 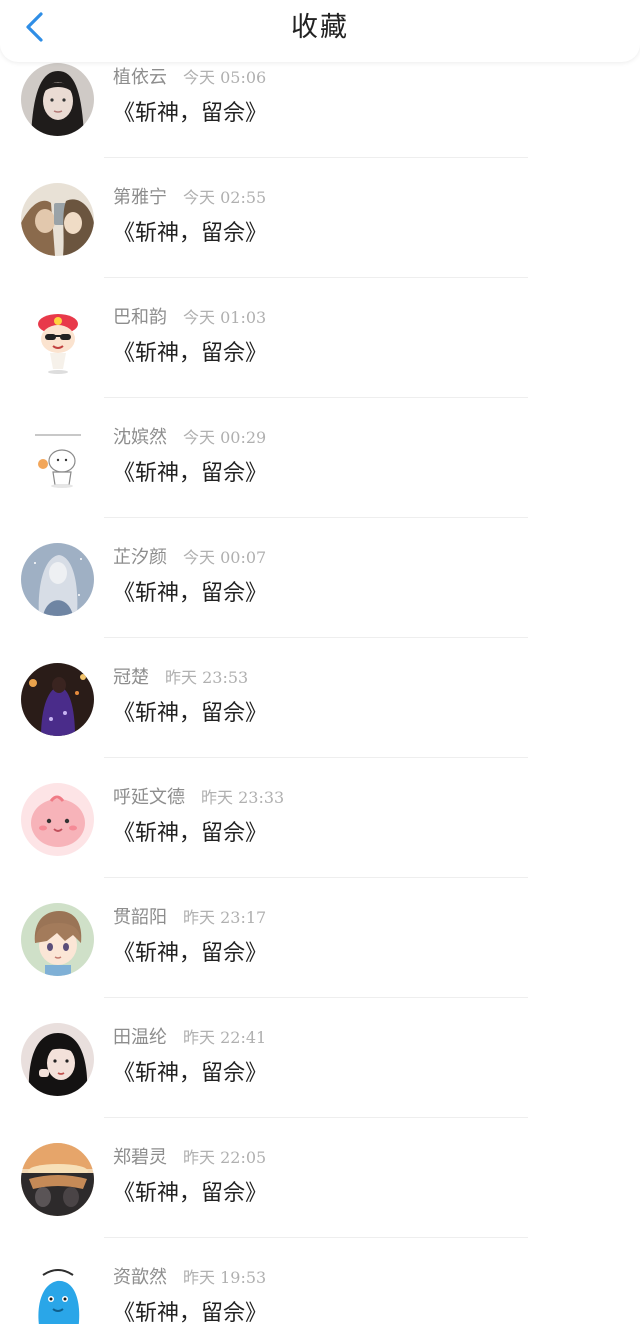 What do you see at coordinates (225, 1157) in the screenshot?
I see `timestamp: 昨天 22:05` at bounding box center [225, 1157].